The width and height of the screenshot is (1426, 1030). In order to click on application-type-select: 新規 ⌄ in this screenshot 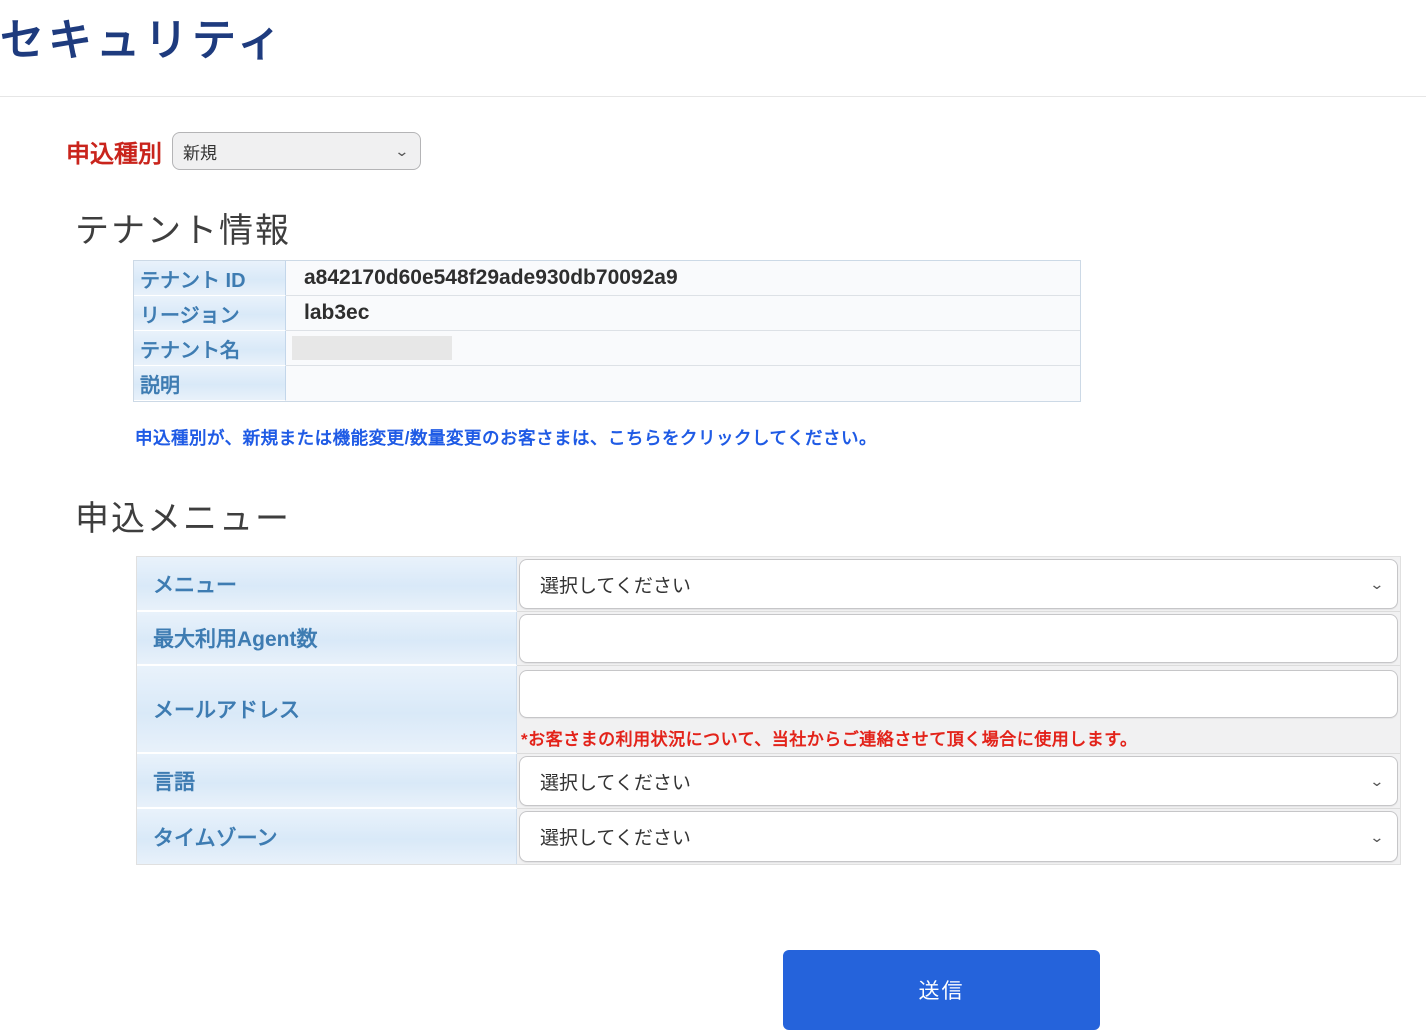, I will do `click(296, 151)`.